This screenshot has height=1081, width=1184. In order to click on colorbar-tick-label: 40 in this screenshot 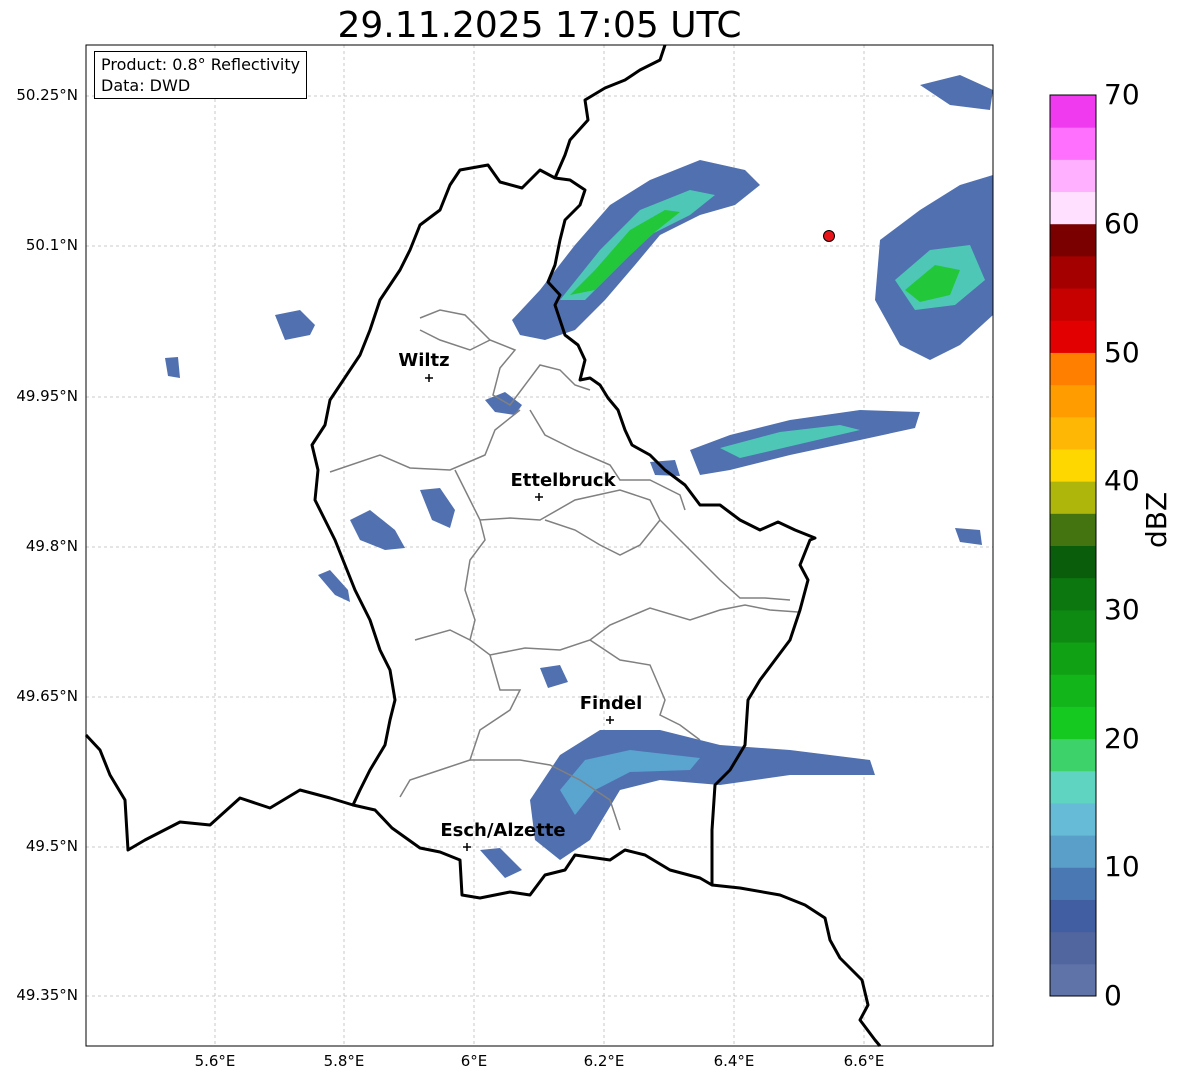, I will do `click(1122, 480)`.